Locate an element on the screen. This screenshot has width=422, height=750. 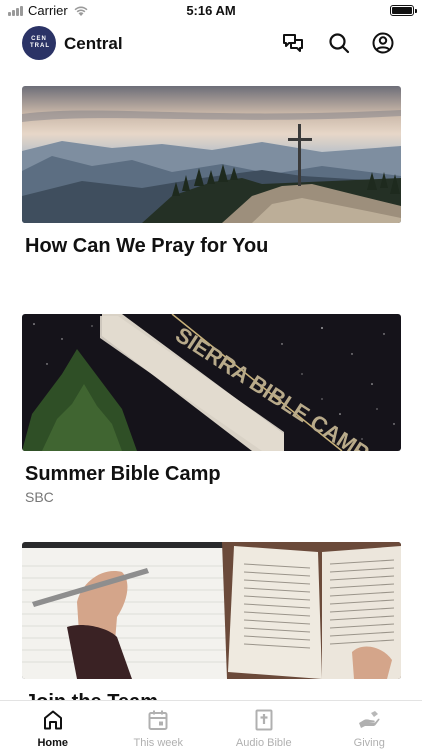
tab-label: Home is located at coordinates (53, 743).